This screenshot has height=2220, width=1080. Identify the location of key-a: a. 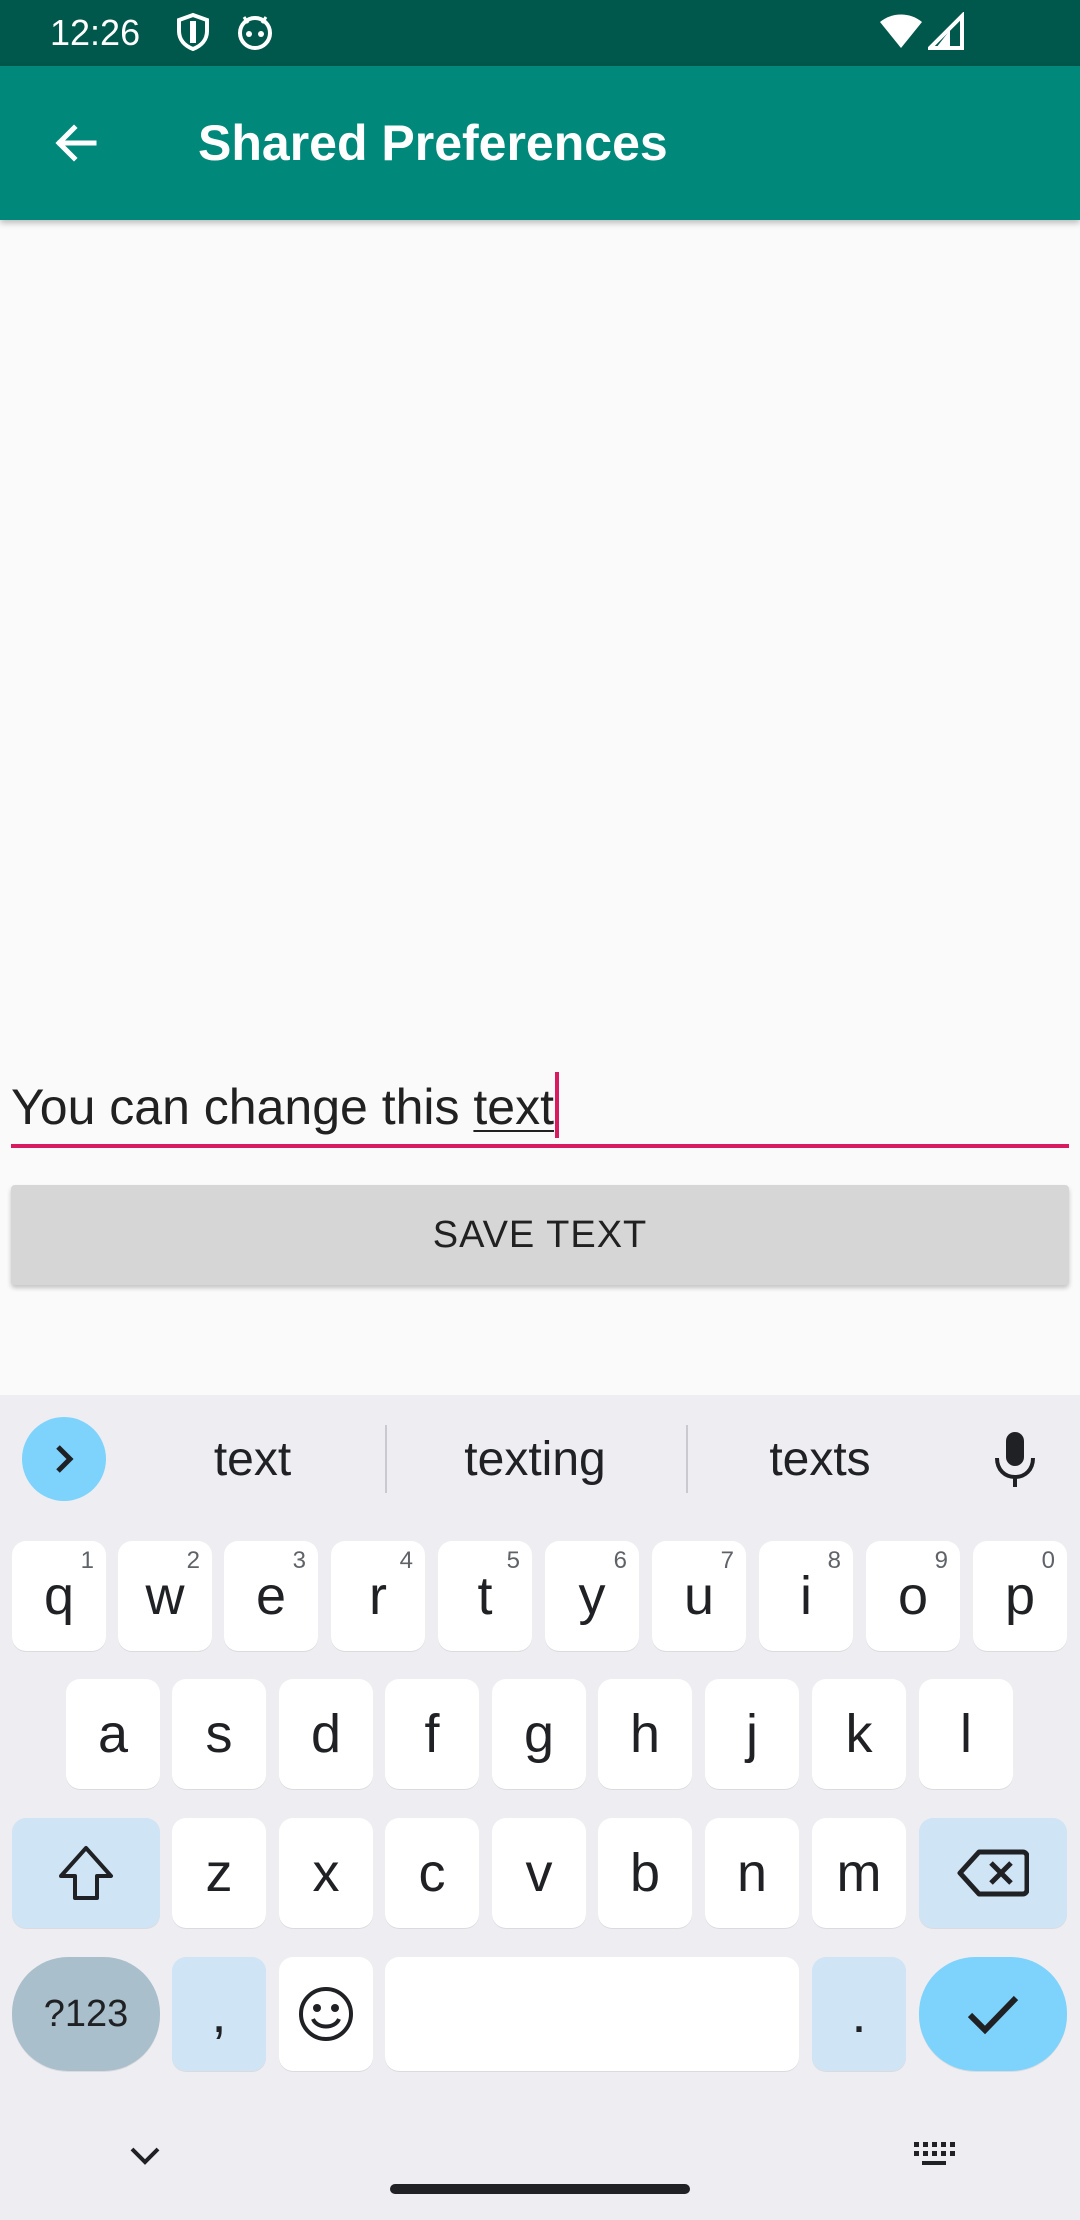
(113, 1734).